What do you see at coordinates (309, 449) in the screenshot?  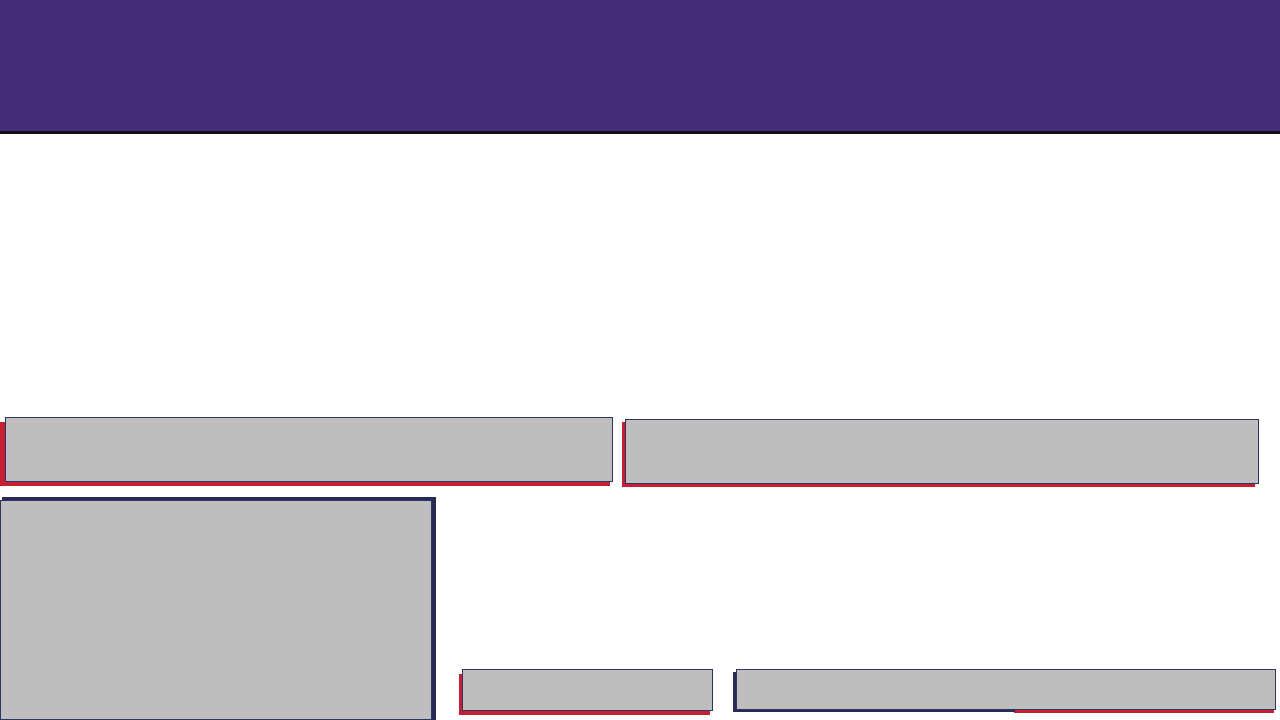 I see `top-left-panel` at bounding box center [309, 449].